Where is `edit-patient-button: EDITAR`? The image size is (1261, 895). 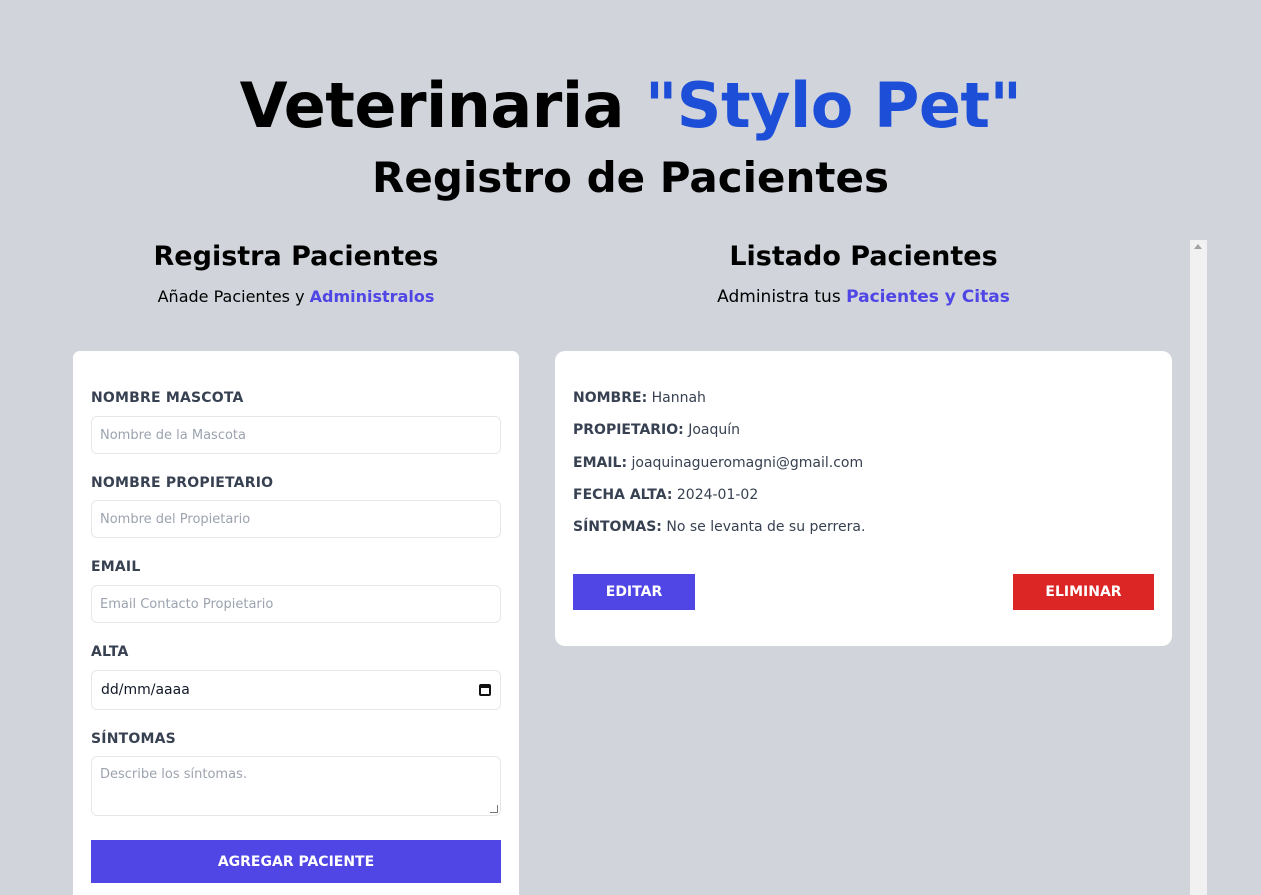 edit-patient-button: EDITAR is located at coordinates (634, 592).